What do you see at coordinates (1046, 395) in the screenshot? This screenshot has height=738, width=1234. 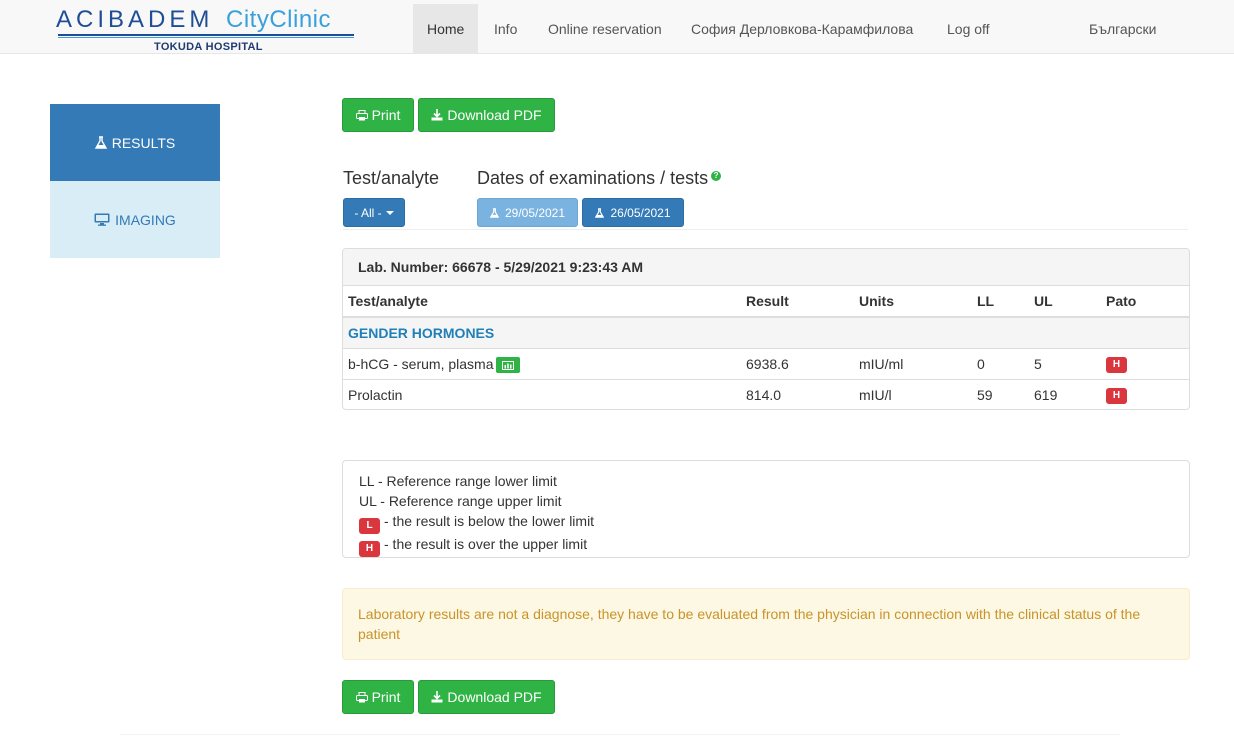 I see `ul-value: 619` at bounding box center [1046, 395].